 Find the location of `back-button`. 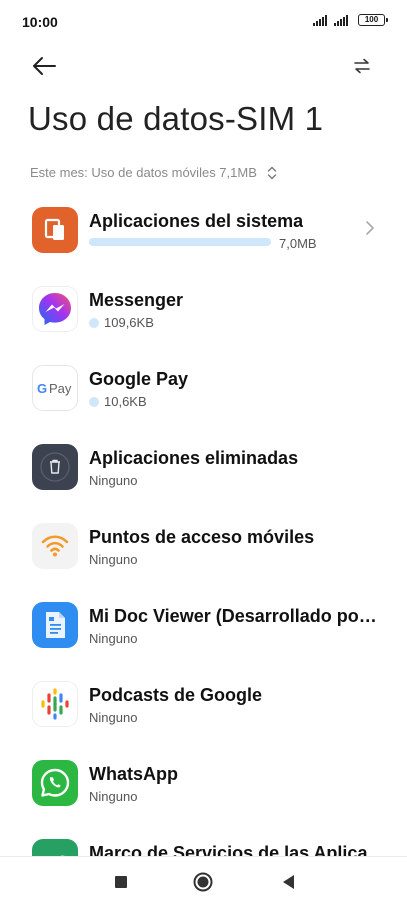

back-button is located at coordinates (44, 66).